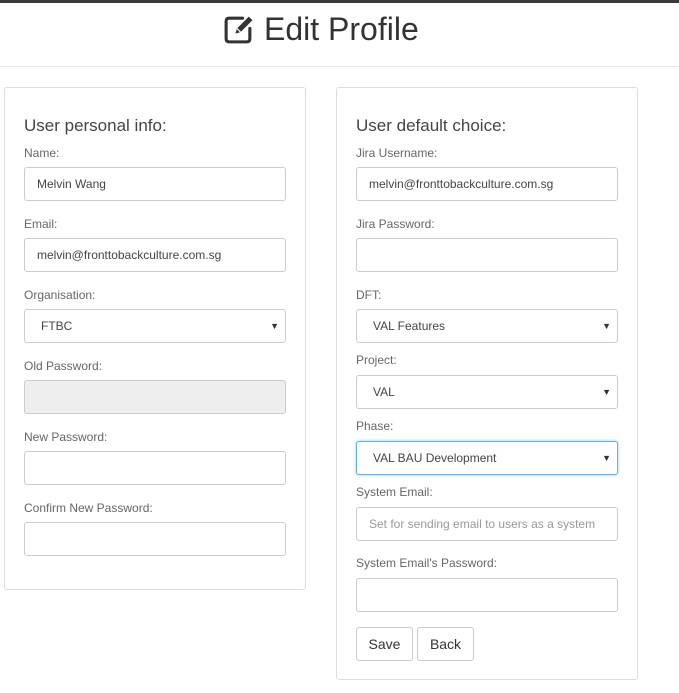 Image resolution: width=679 pixels, height=693 pixels. I want to click on name-label: Name:, so click(42, 153).